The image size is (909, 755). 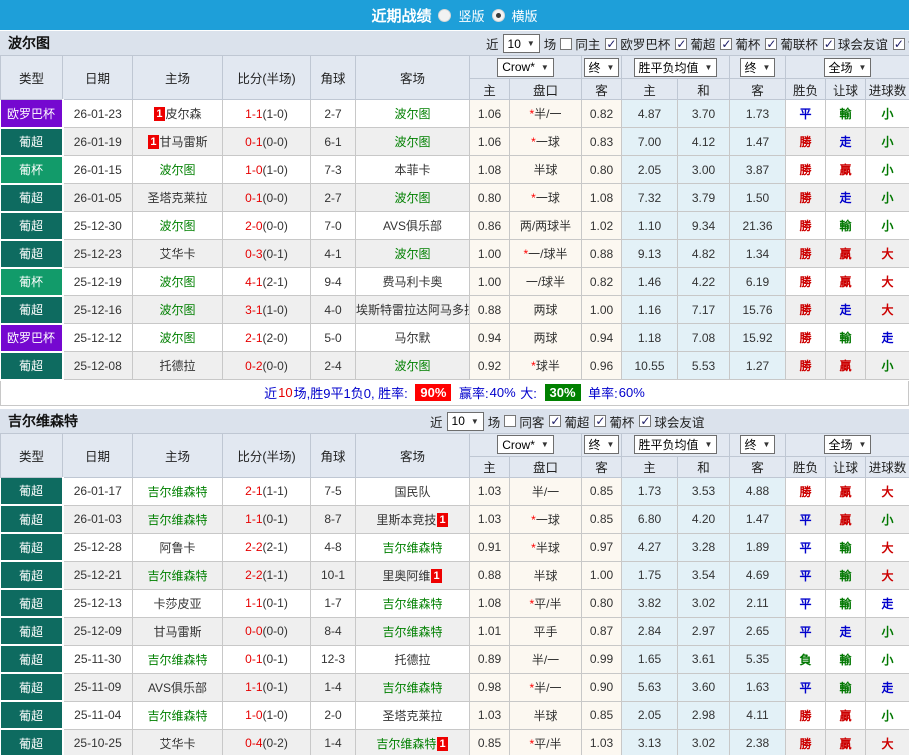 I want to click on avg-away-cell: 6.19, so click(x=757, y=281).